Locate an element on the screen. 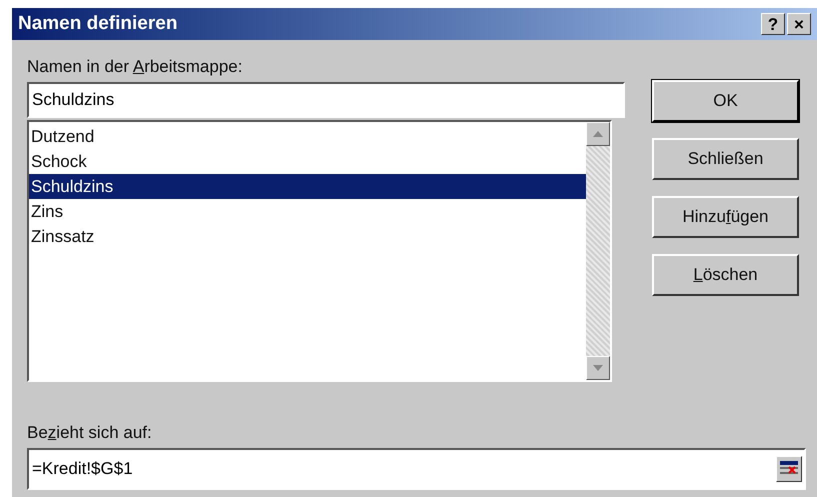 The height and width of the screenshot is (497, 817). list-item: Dutzend is located at coordinates (307, 136).